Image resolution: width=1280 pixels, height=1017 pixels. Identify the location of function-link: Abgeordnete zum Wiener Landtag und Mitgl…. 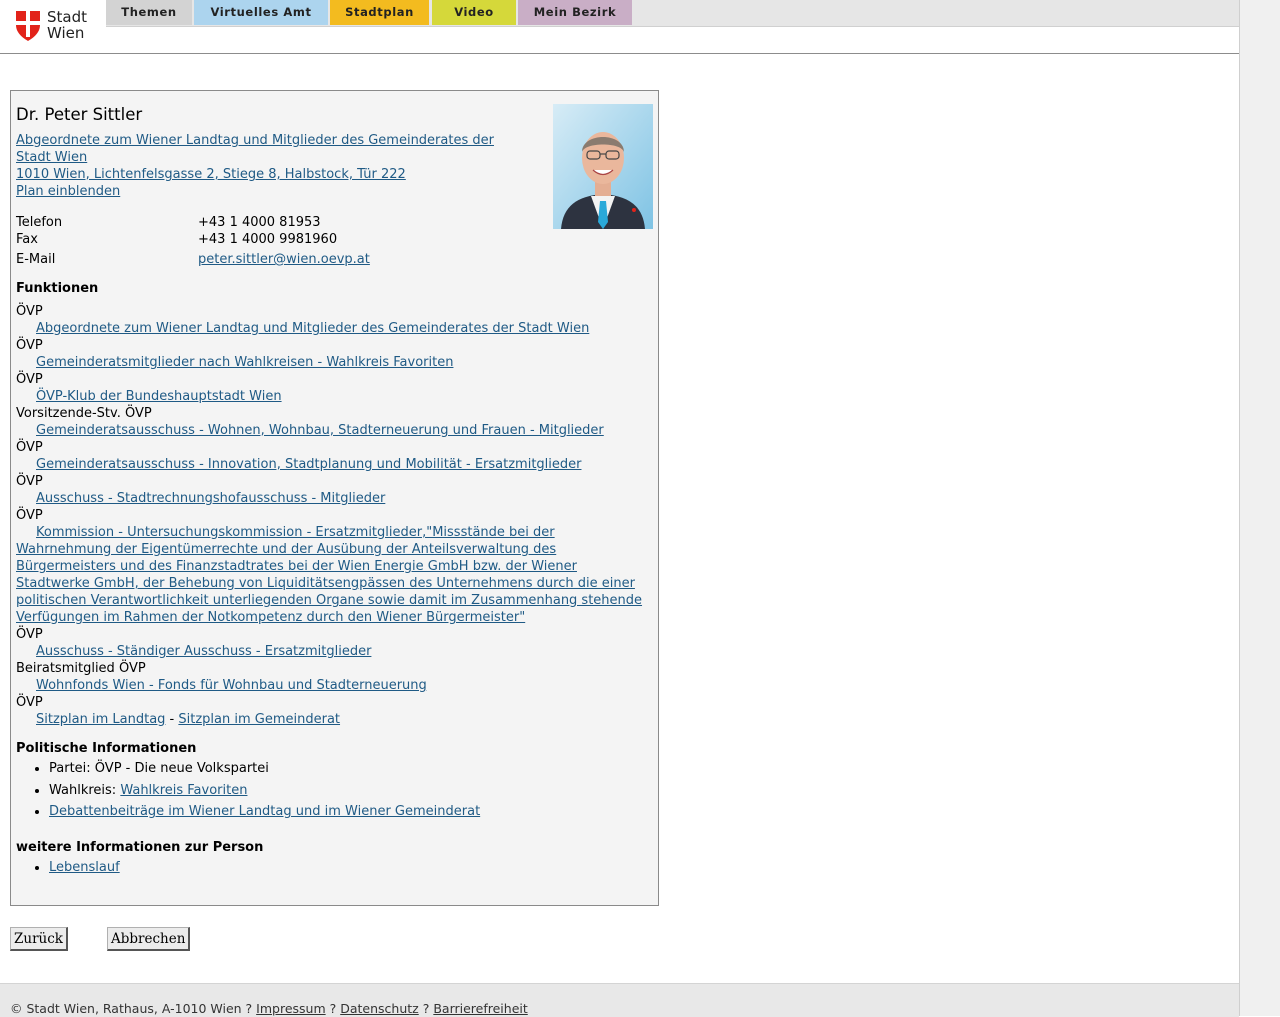
(312, 328).